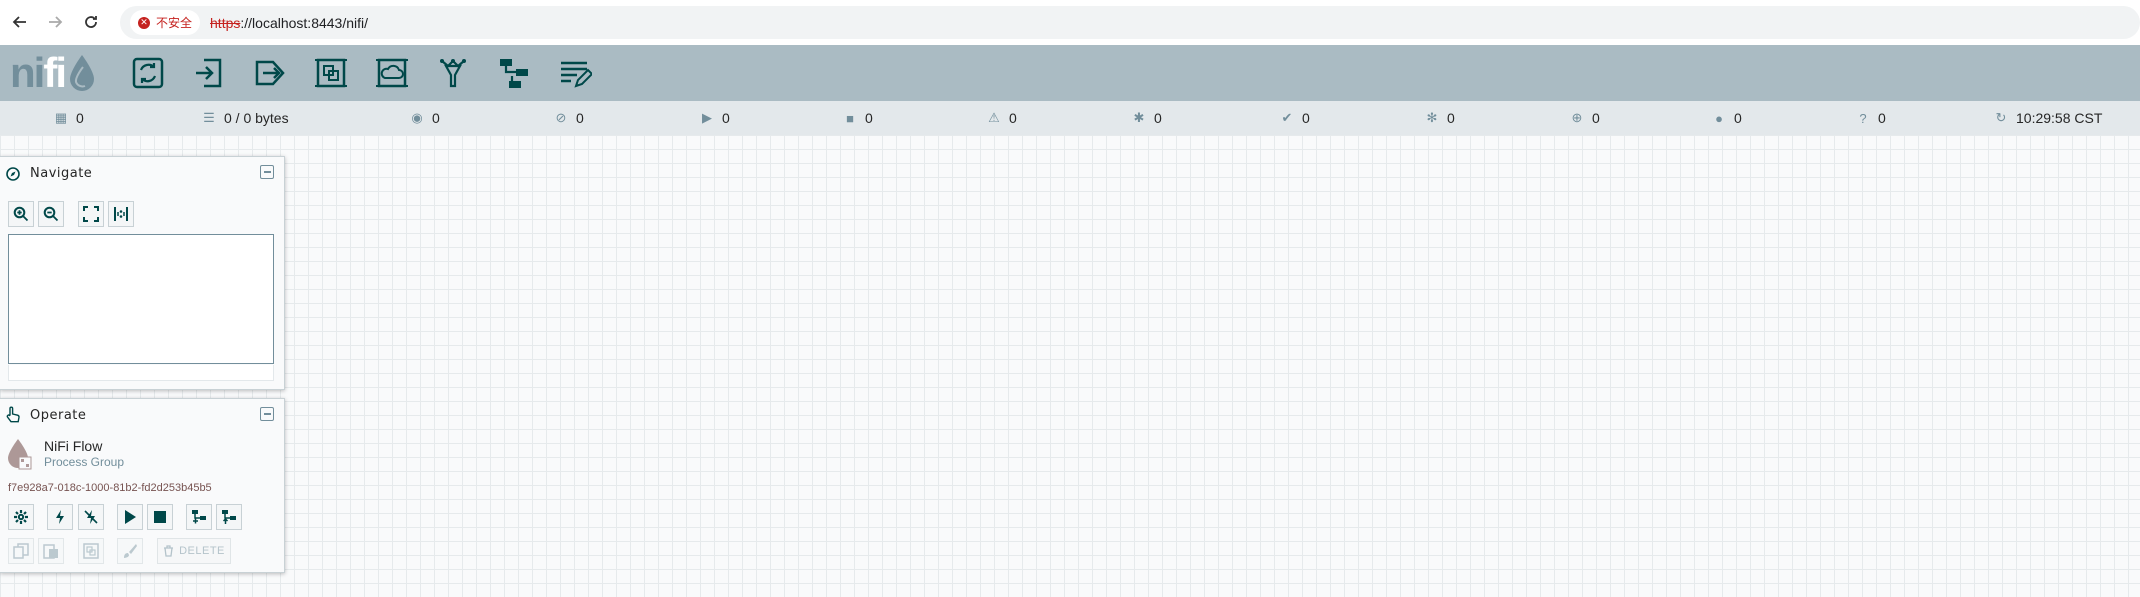 This screenshot has height=597, width=2140. I want to click on disabled-icon: ✱, so click(1139, 117).